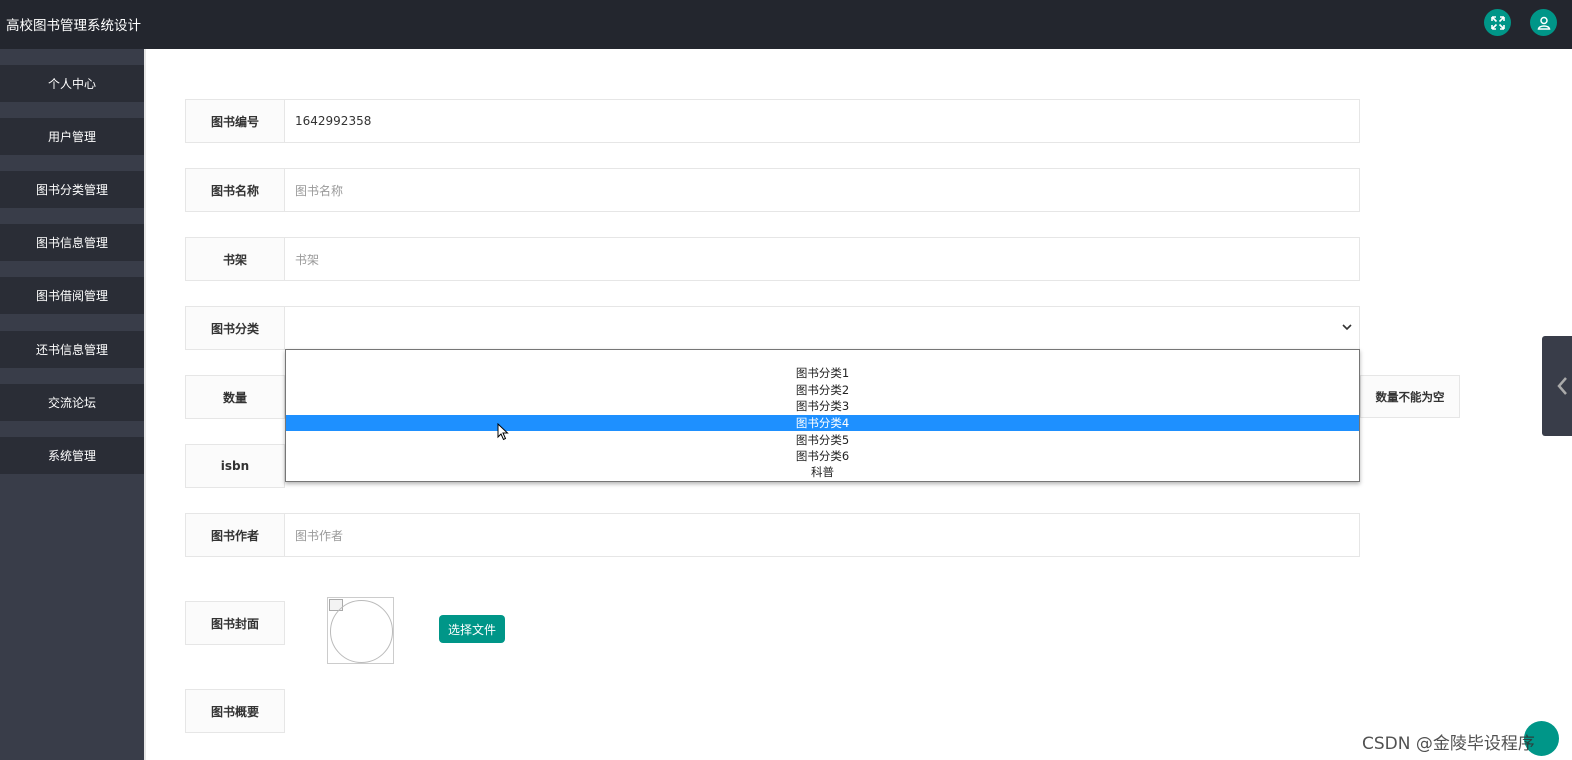 This screenshot has height=760, width=1572. I want to click on category-option-highlighted: 图书分类4, so click(822, 423).